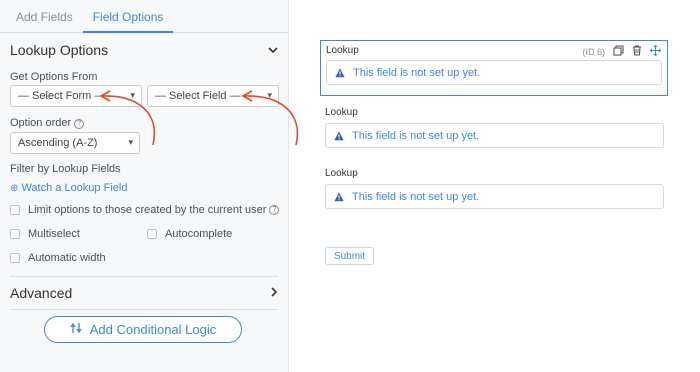 This screenshot has height=372, width=700. What do you see at coordinates (594, 51) in the screenshot?
I see `field-id: (ID 6)` at bounding box center [594, 51].